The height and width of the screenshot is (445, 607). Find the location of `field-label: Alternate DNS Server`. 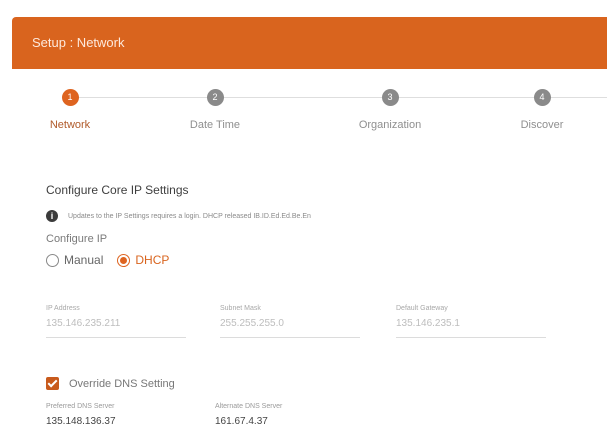

field-label: Alternate DNS Server is located at coordinates (249, 406).